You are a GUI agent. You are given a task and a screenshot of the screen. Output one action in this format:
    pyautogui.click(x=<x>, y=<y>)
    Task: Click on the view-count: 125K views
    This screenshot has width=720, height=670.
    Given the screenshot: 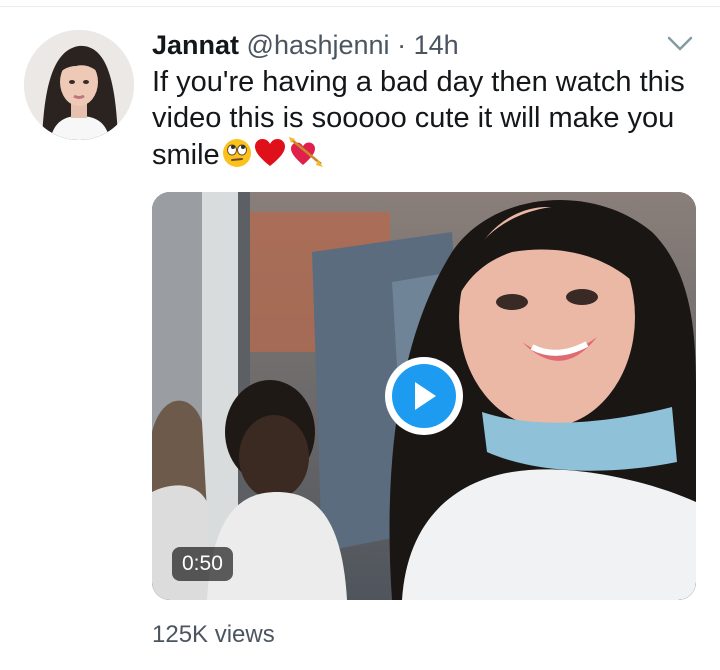 What is the action you would take?
    pyautogui.click(x=213, y=634)
    